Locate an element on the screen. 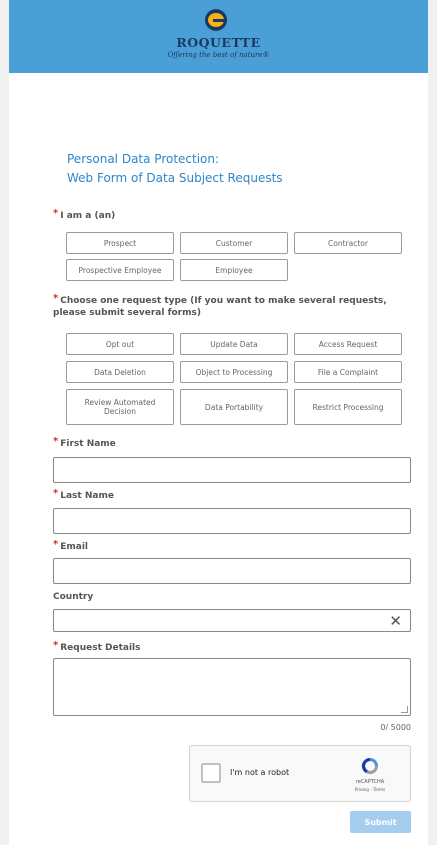  option-review-automated-decision: Review Automated Decision is located at coordinates (120, 407).